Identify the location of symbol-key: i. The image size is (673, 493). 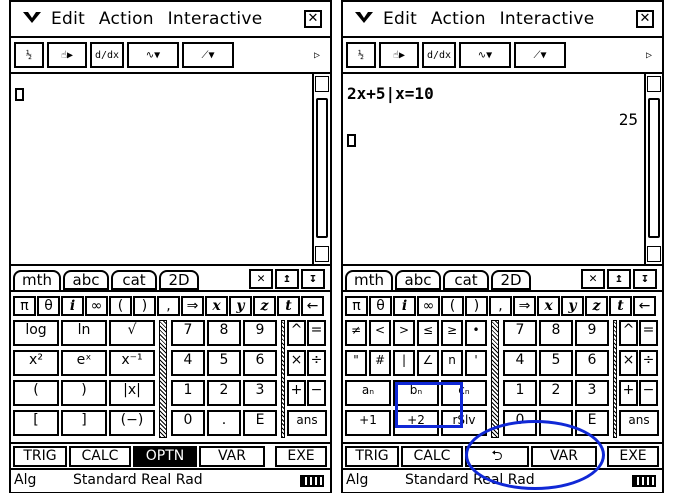
(72, 306).